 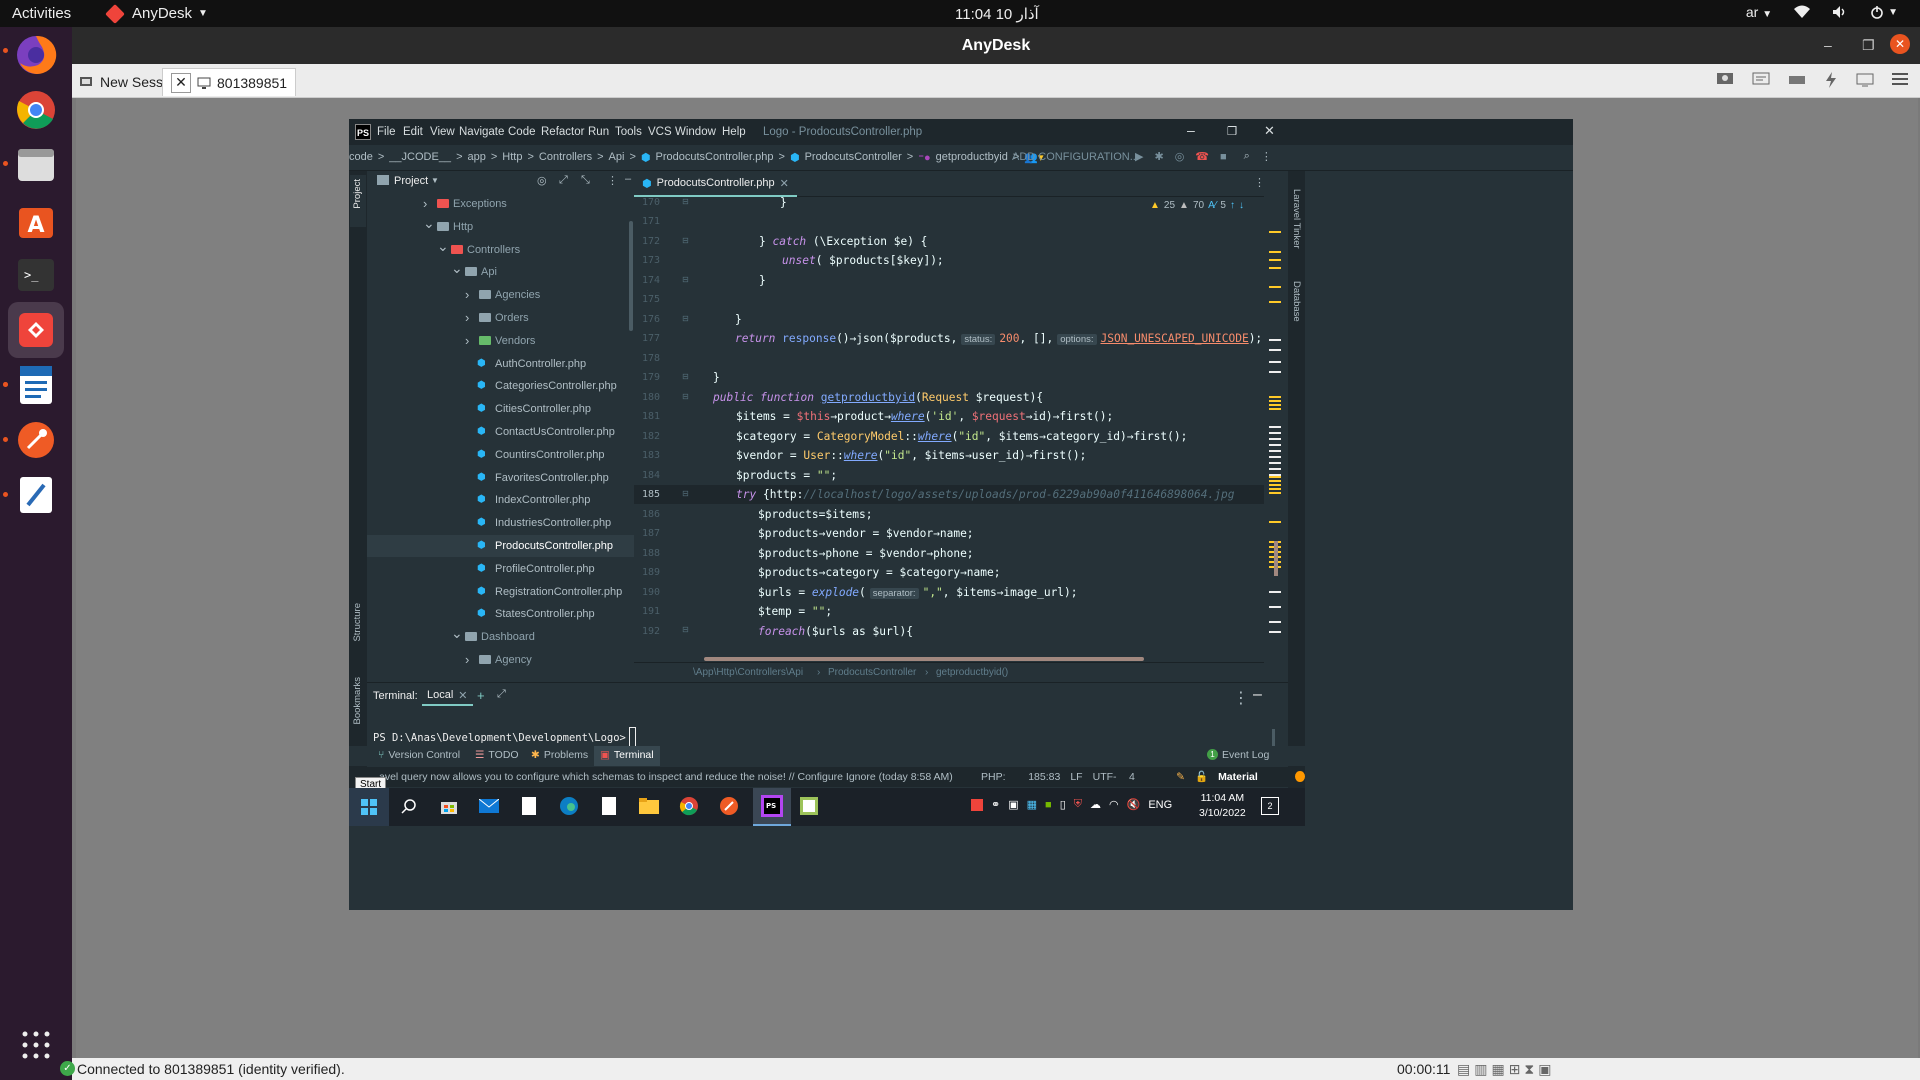 What do you see at coordinates (500, 271) in the screenshot?
I see `tree-folder-item: ⌄ Api` at bounding box center [500, 271].